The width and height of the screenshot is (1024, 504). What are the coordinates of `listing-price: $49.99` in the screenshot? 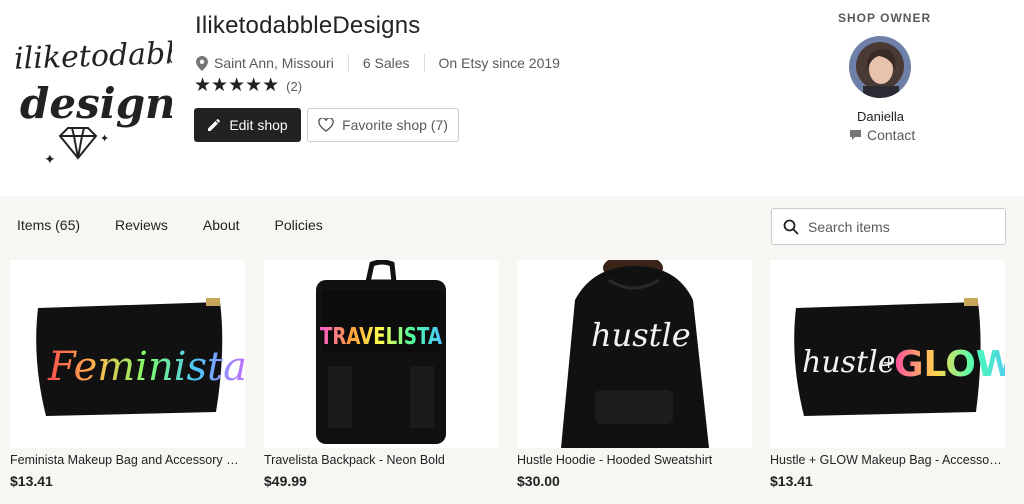 It's located at (285, 481).